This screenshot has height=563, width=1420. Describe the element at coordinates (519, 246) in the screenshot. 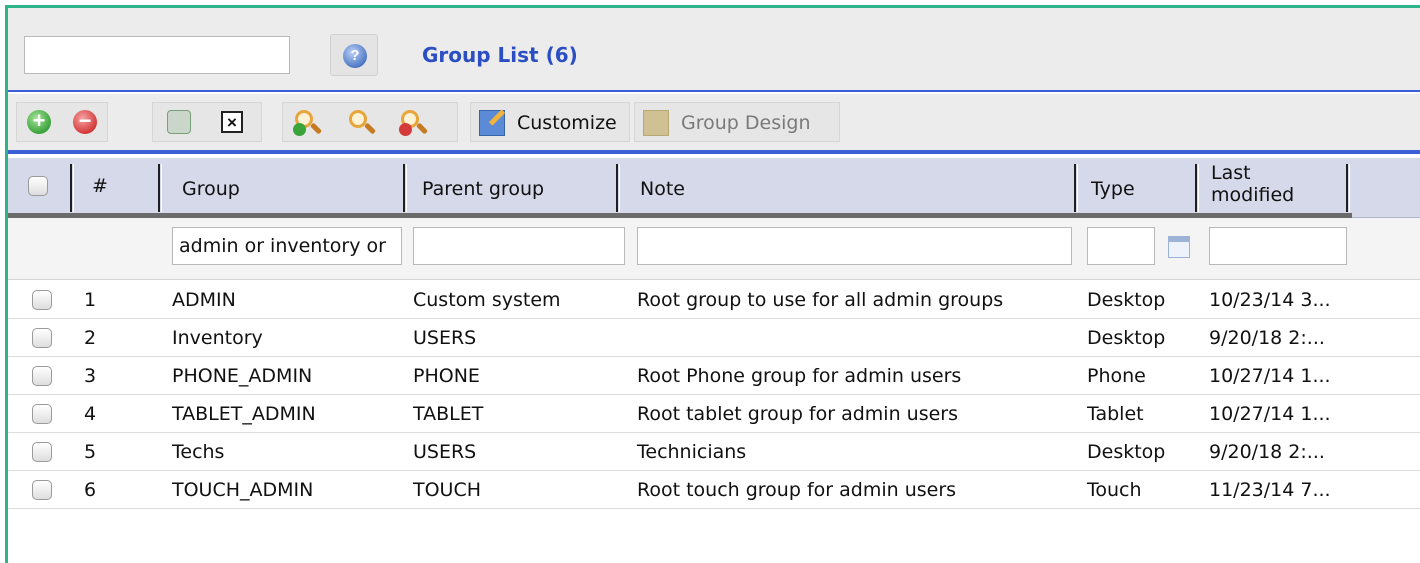

I see `parent-group-filter-input` at that location.